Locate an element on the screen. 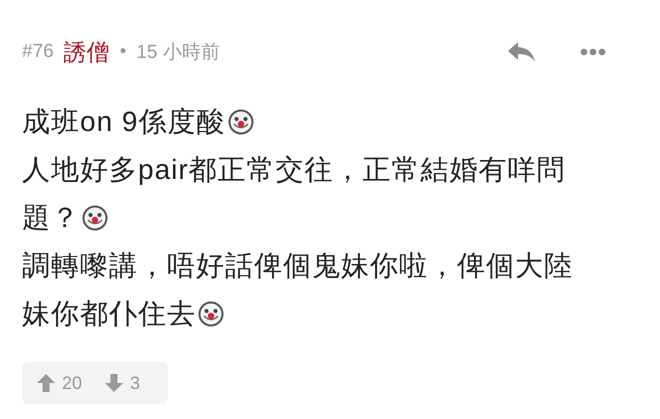  post-text: 妹你都仆住去 is located at coordinates (109, 314).